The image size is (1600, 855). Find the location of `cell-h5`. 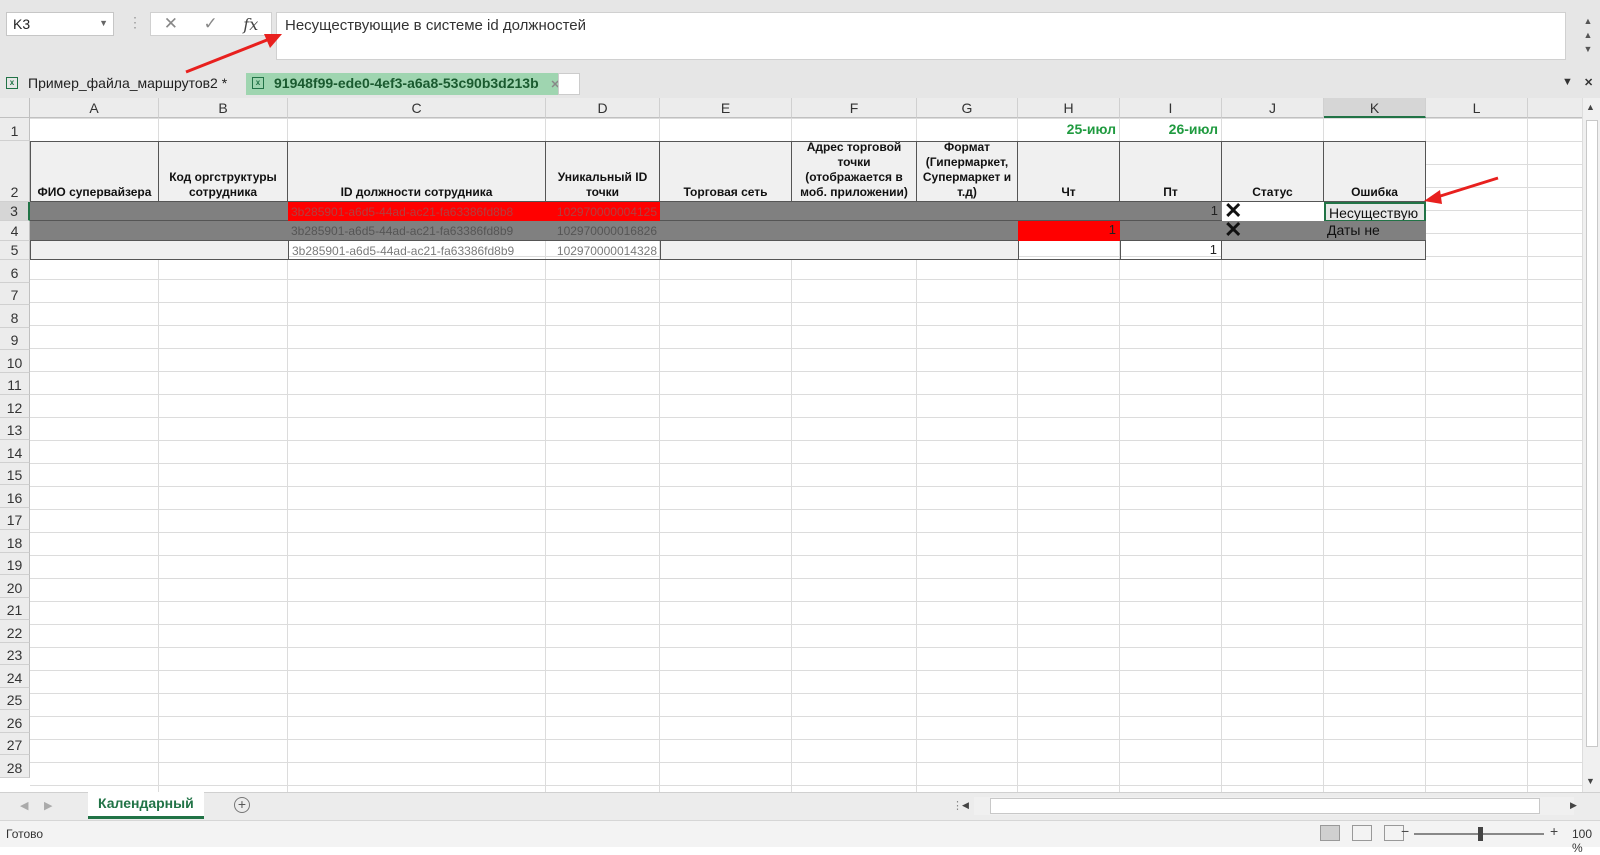

cell-h5 is located at coordinates (1069, 250).